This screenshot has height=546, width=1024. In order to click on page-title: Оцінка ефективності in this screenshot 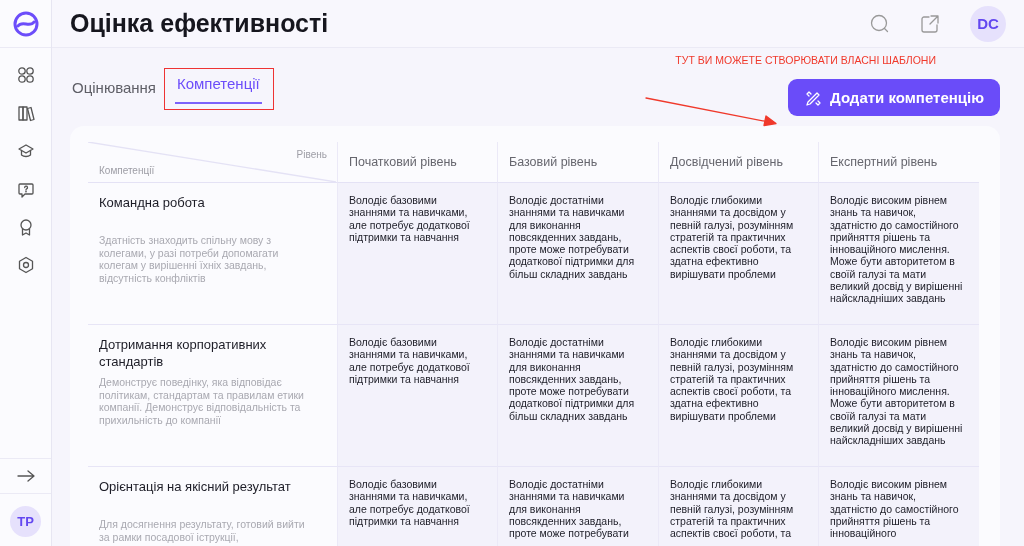, I will do `click(199, 23)`.